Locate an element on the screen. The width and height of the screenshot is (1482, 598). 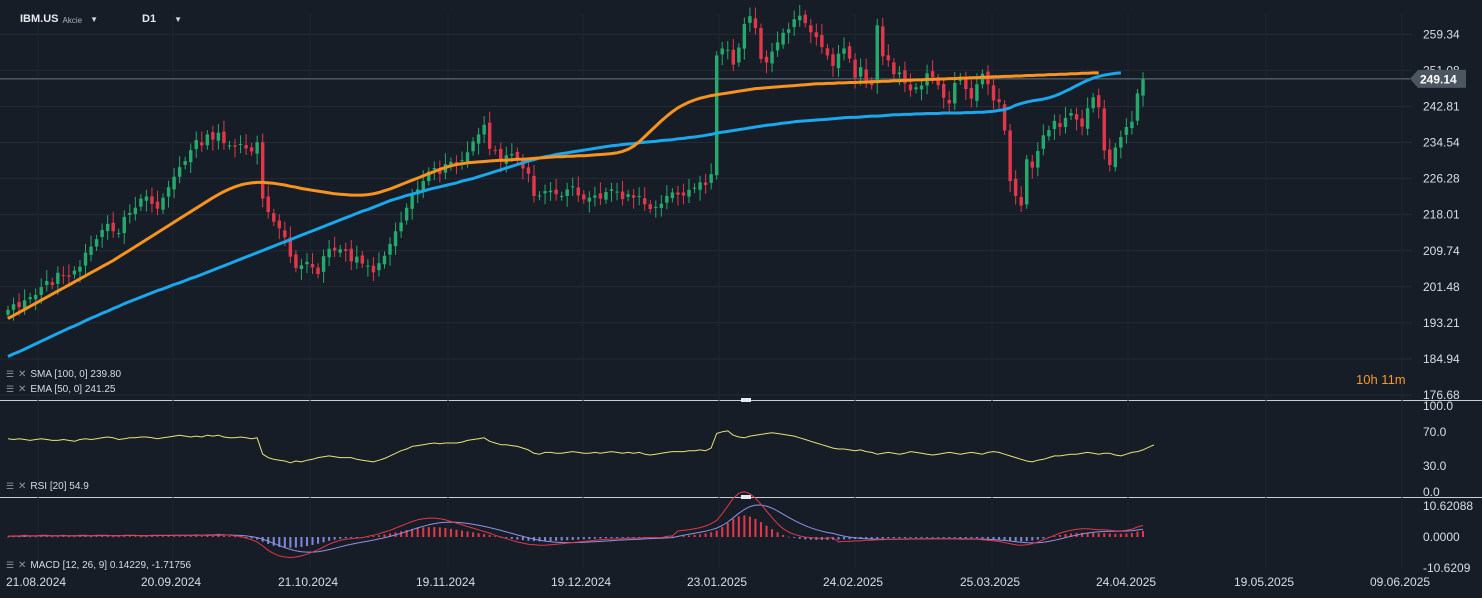
price-axis-label: 259.34 is located at coordinates (1441, 34).